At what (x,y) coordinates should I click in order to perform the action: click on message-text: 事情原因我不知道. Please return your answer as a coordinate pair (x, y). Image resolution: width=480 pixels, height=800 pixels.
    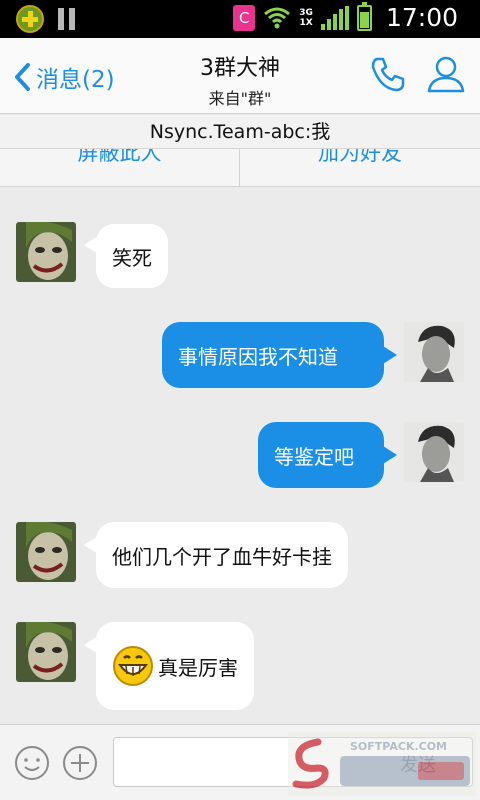
    Looking at the image, I should click on (258, 356).